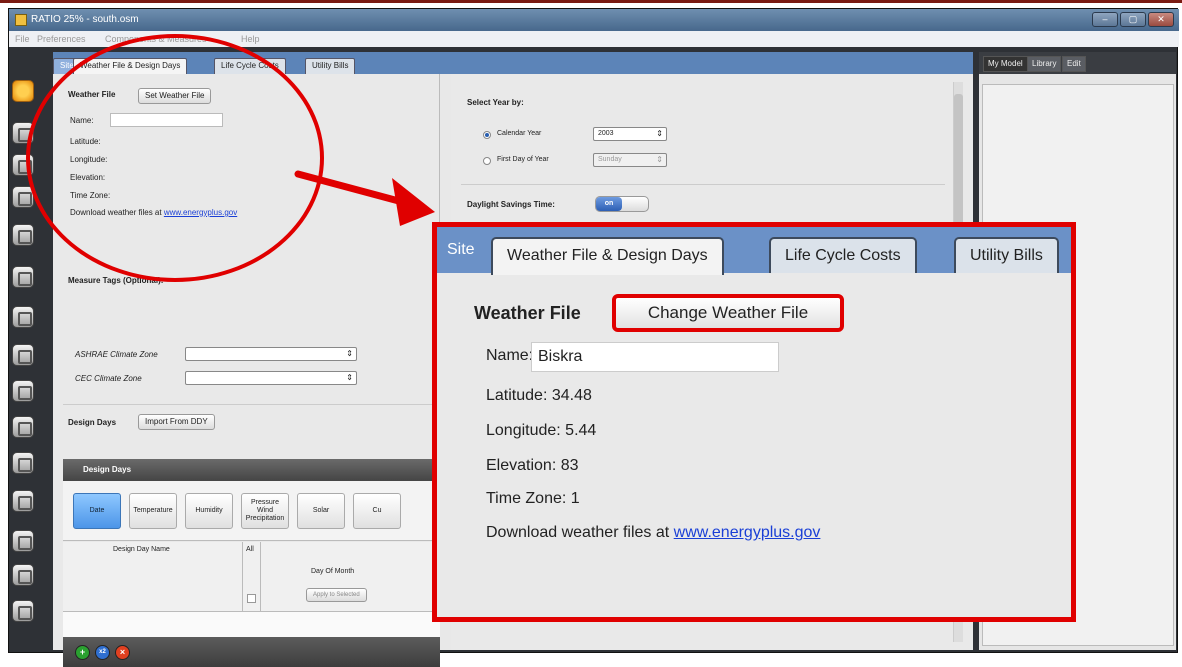  What do you see at coordinates (1005, 64) in the screenshot?
I see `tab-my-model: My Model` at bounding box center [1005, 64].